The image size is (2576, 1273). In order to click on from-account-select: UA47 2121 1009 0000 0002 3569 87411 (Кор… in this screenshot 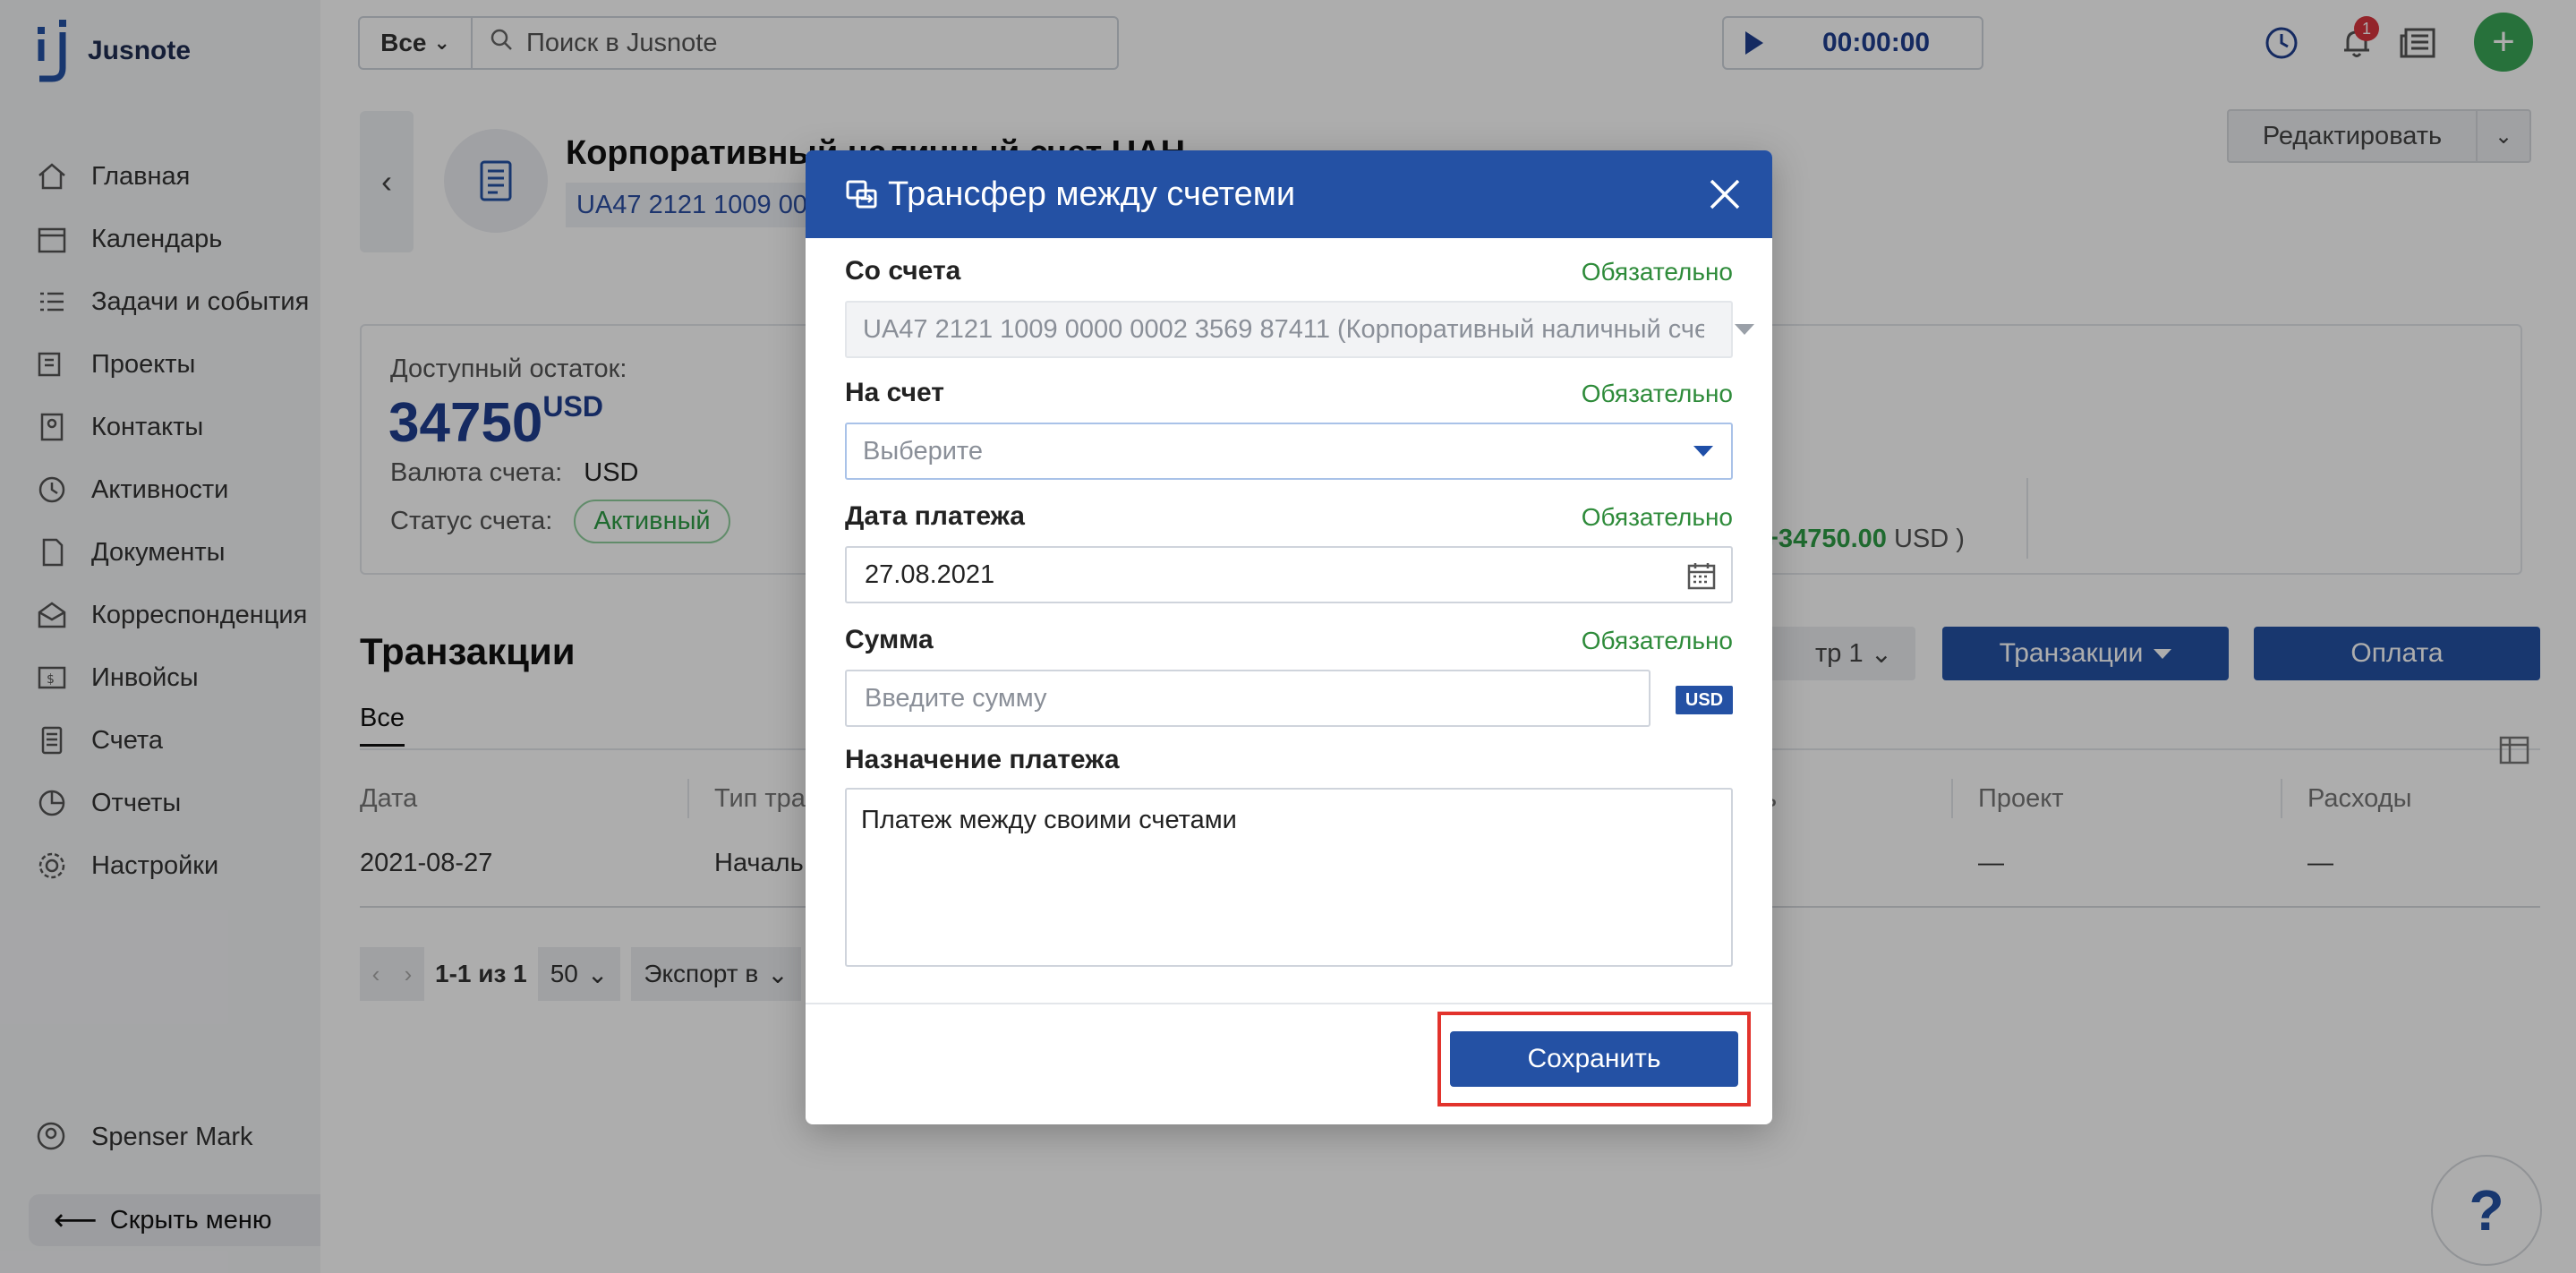, I will do `click(1299, 329)`.